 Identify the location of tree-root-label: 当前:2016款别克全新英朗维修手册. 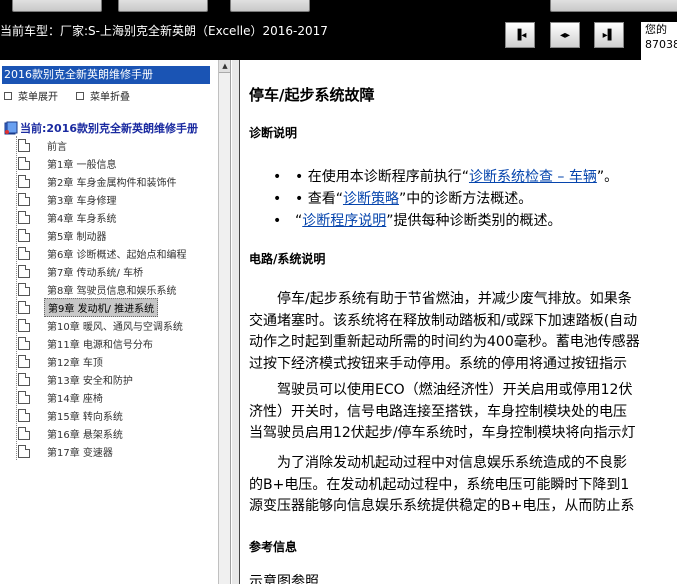
(109, 128).